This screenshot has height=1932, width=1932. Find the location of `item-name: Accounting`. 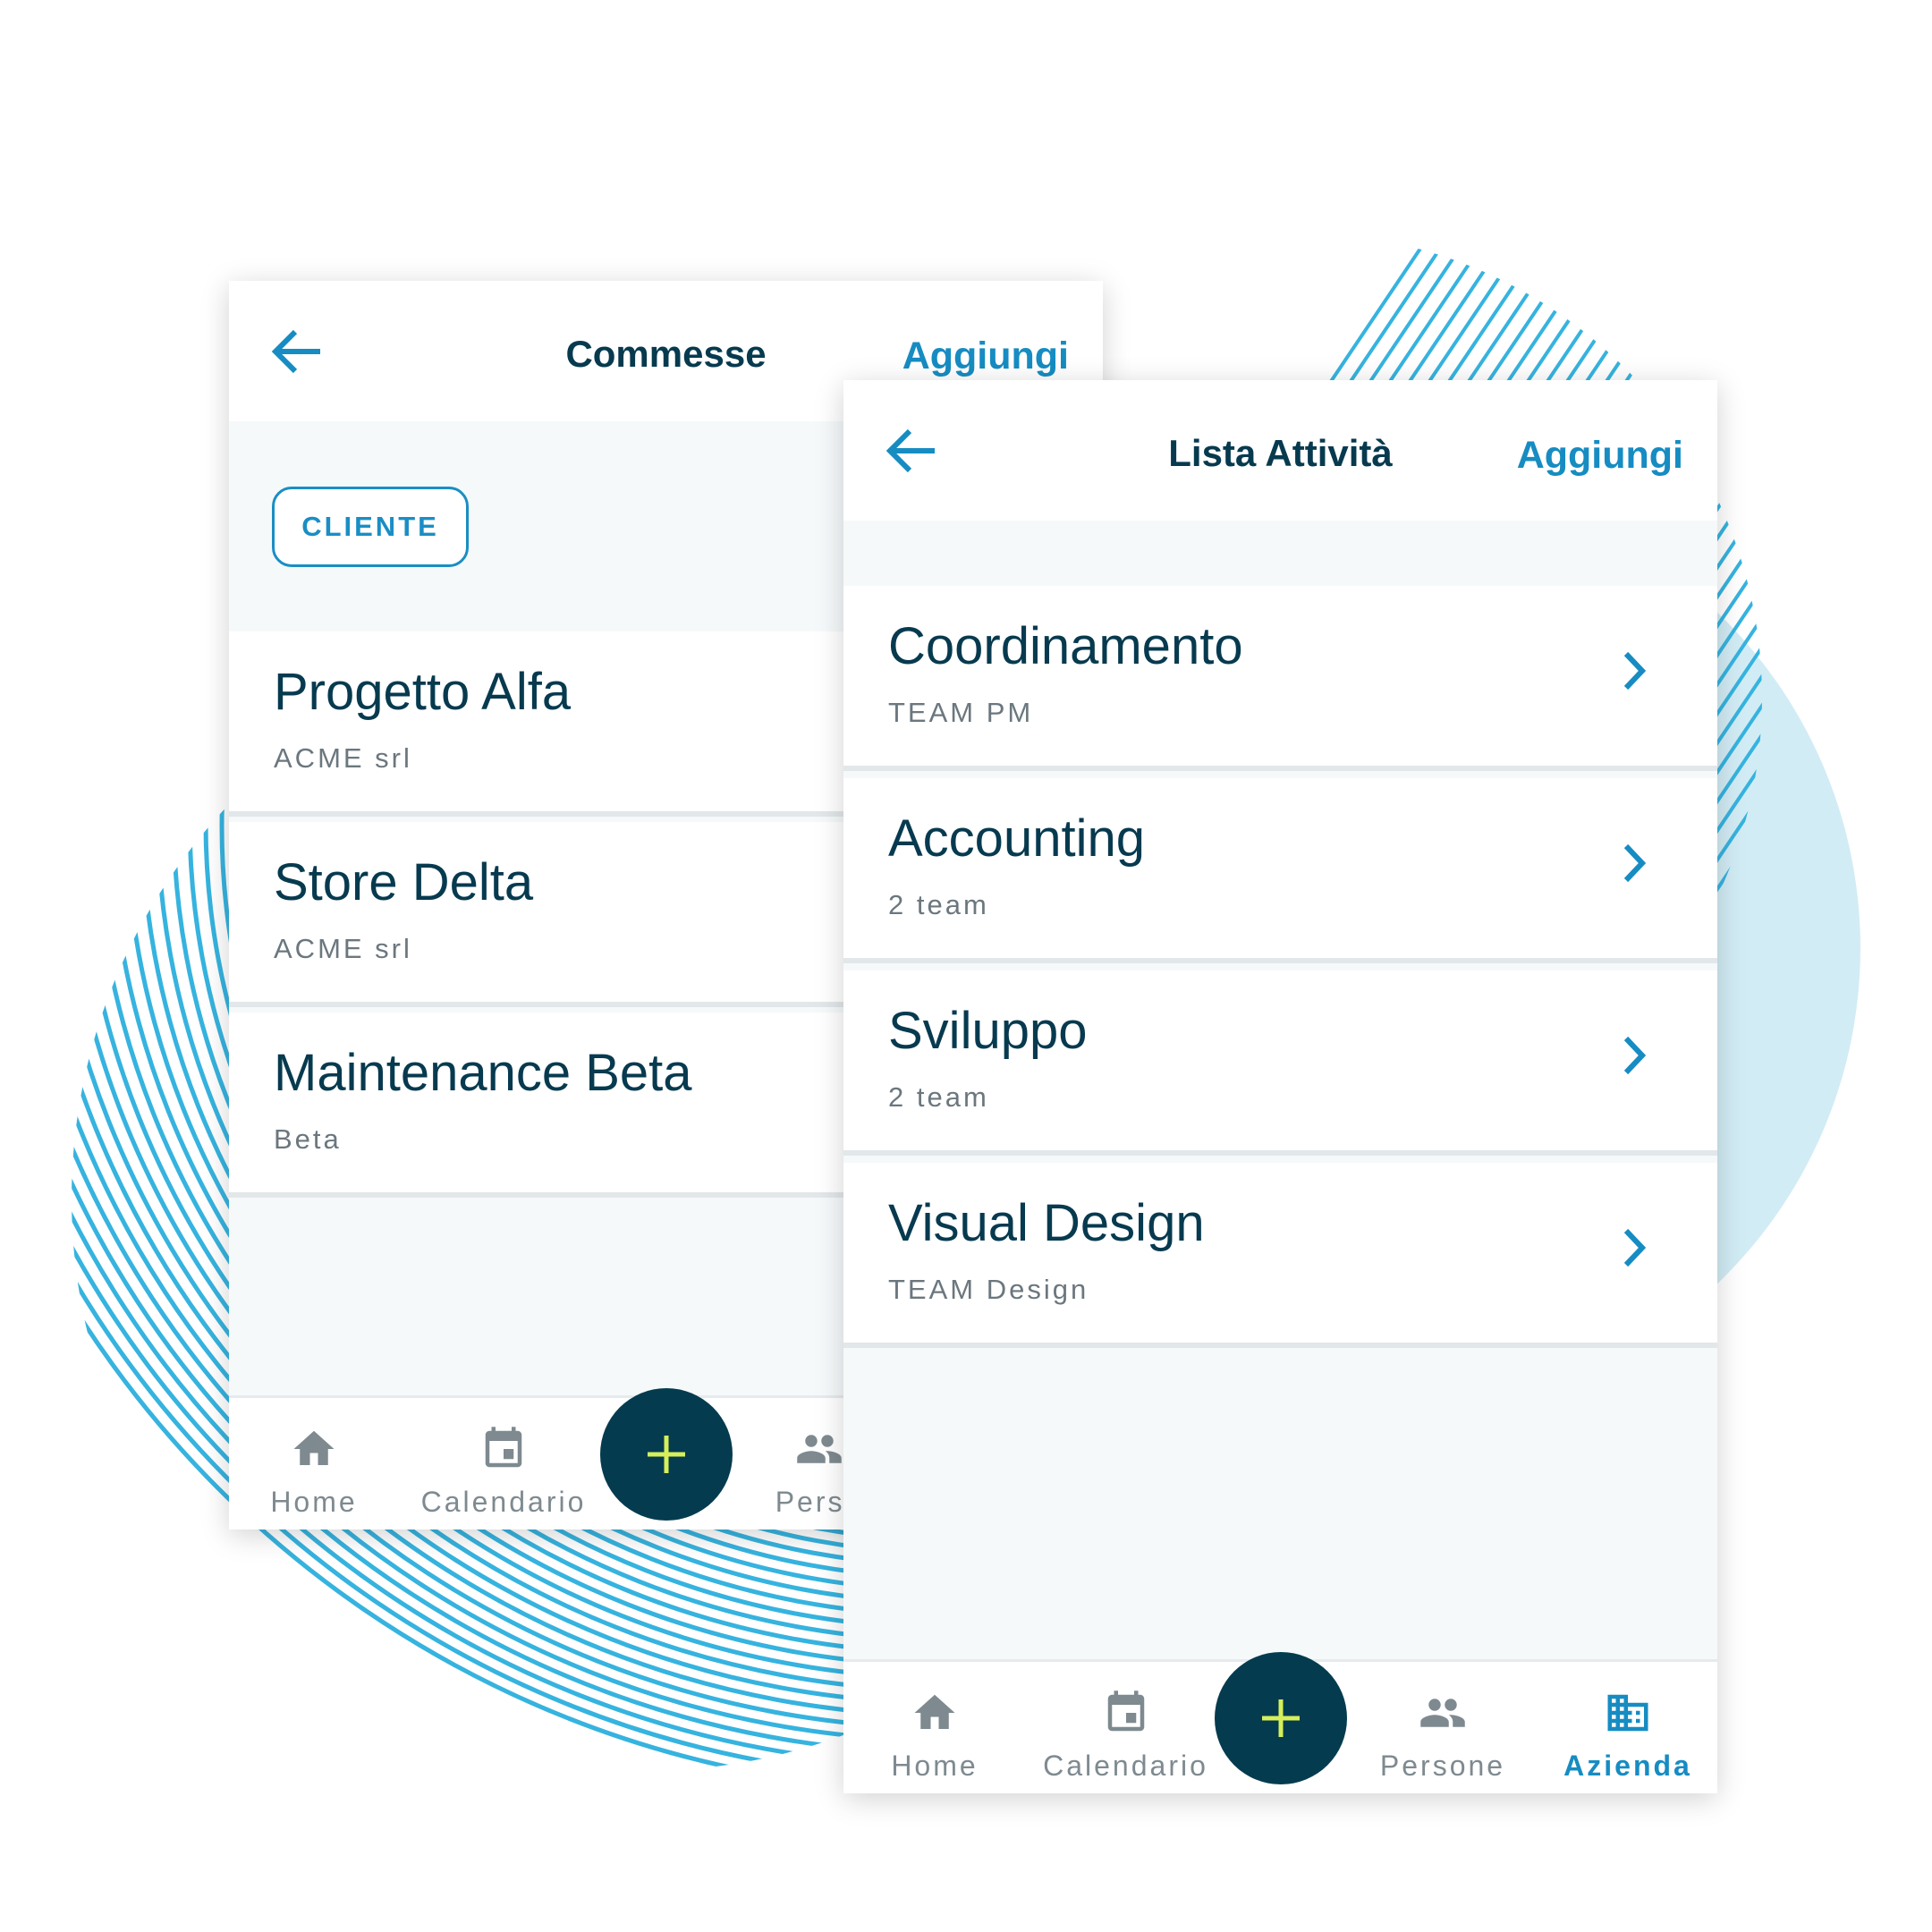

item-name: Accounting is located at coordinates (1016, 838).